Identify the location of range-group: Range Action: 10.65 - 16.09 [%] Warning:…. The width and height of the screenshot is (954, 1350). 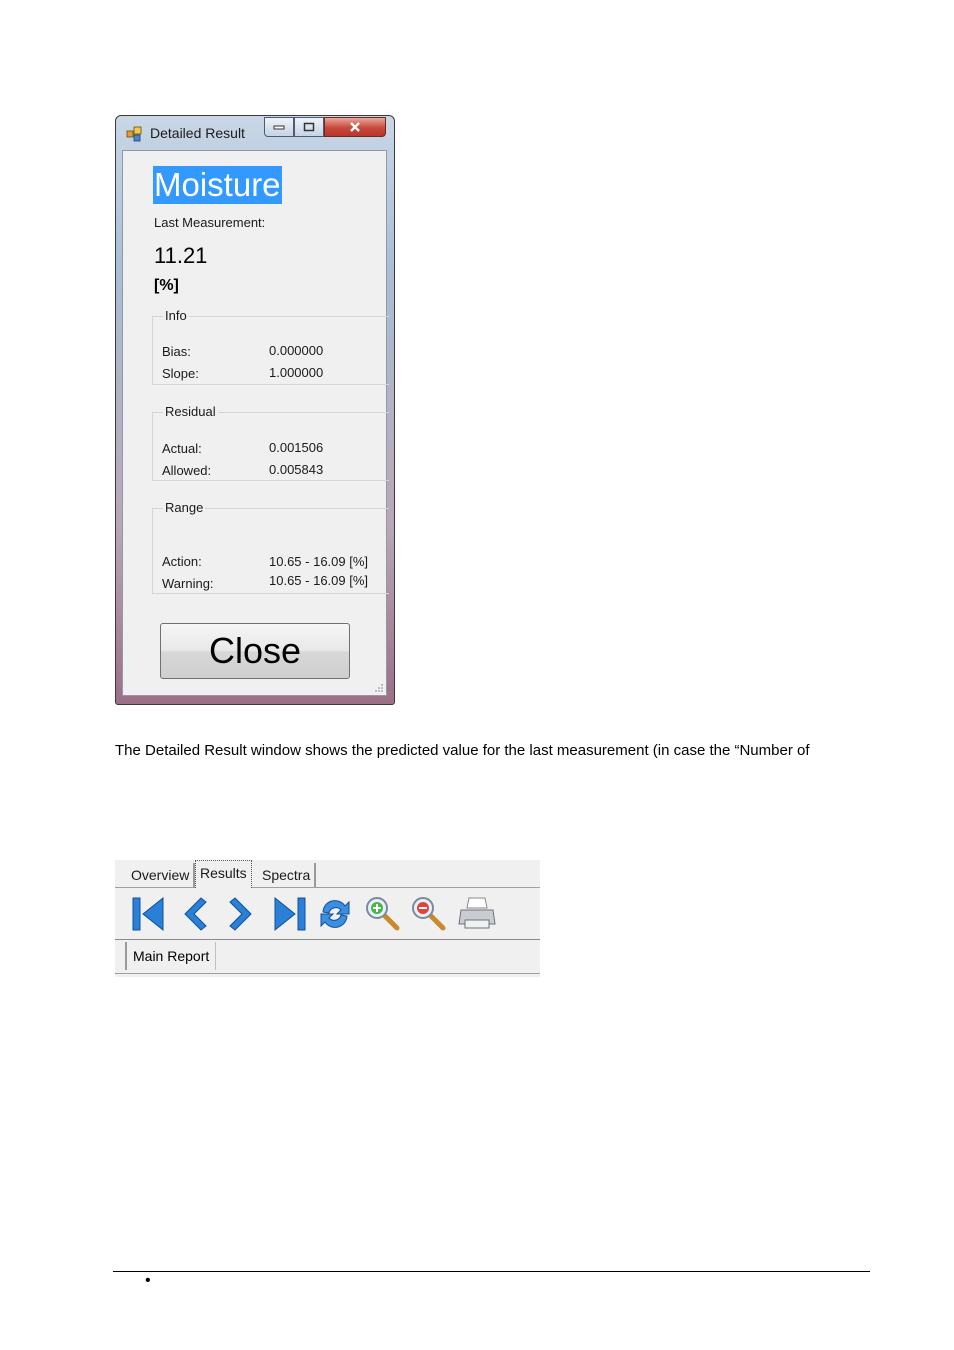
(270, 547).